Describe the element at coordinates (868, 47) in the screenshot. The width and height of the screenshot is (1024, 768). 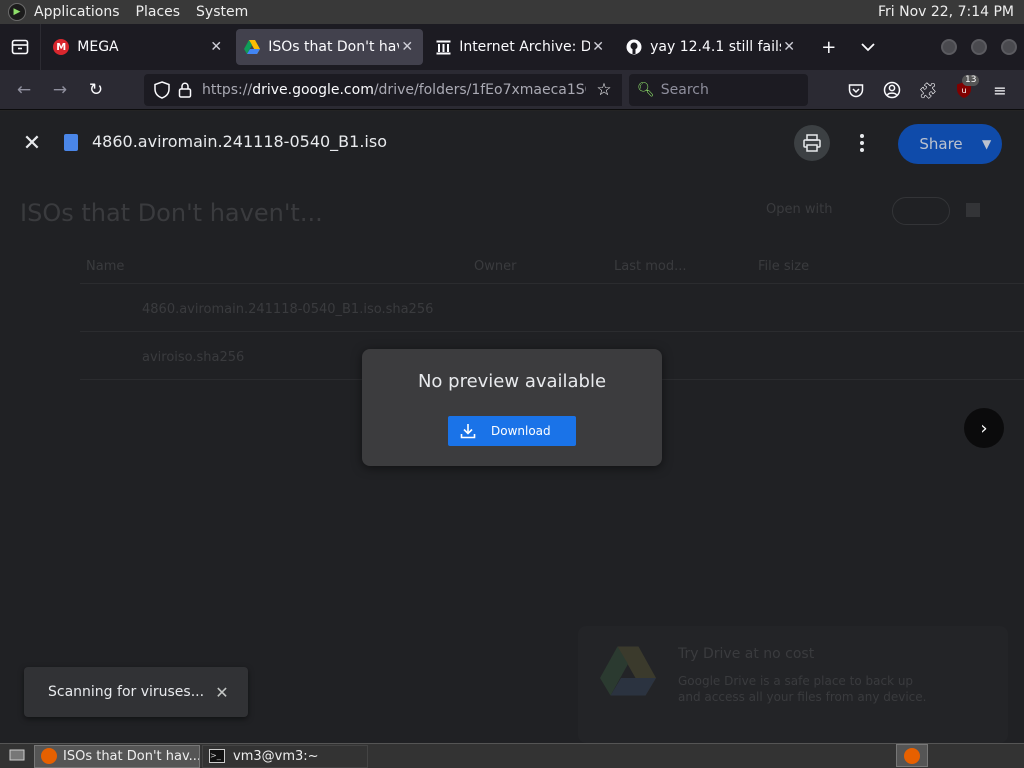
I see `list-all-tabs-button` at that location.